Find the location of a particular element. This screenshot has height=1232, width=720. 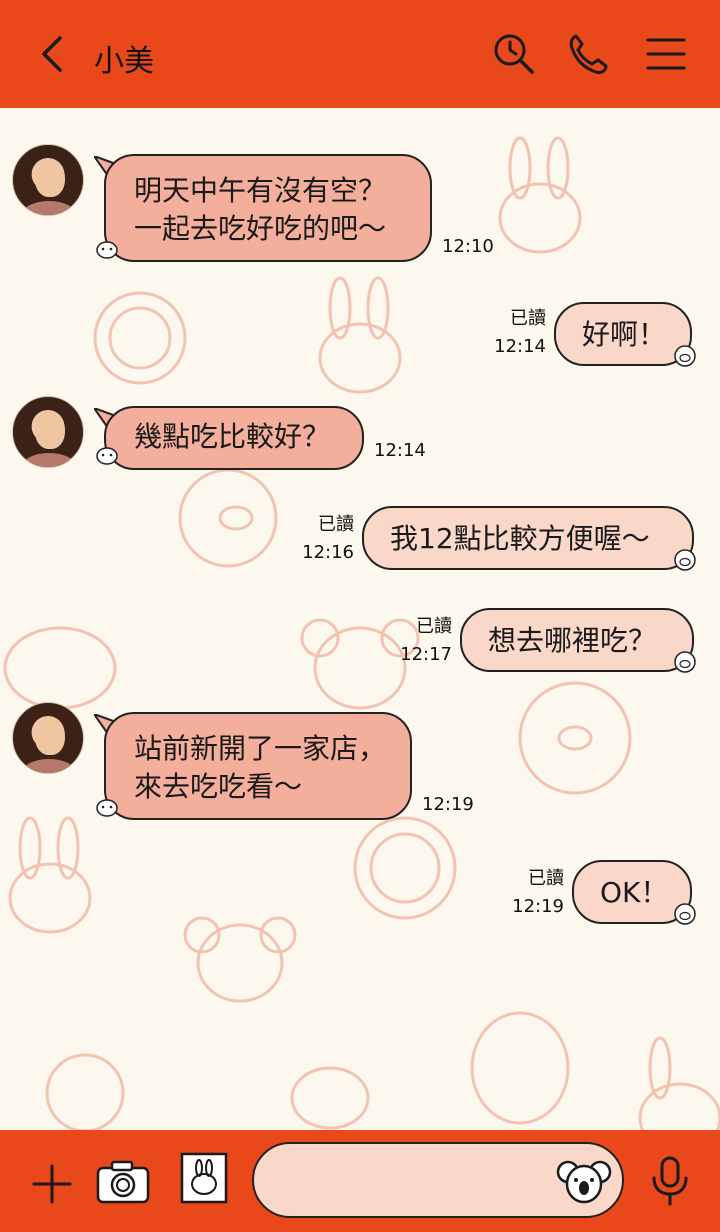

message-text: 明天中午有沒有空？ 一起去吃好吃的吧～ is located at coordinates (260, 209).